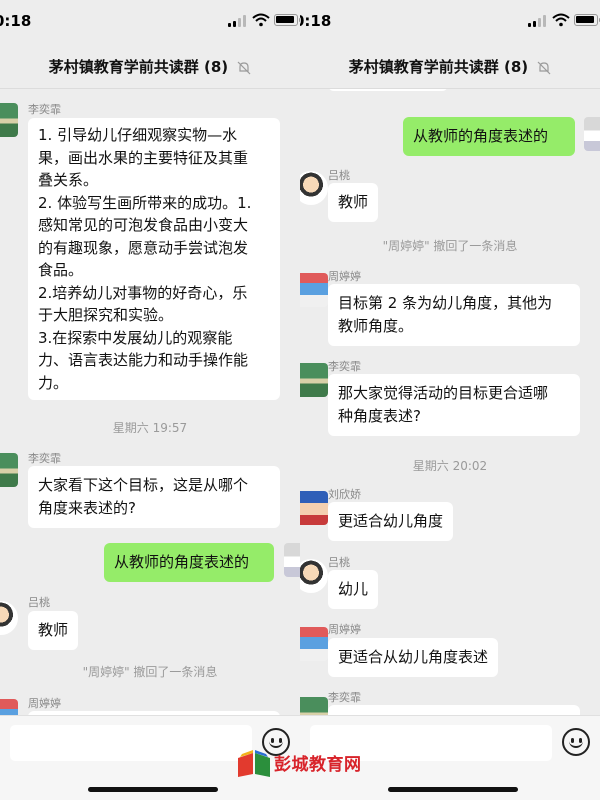 Image resolution: width=600 pixels, height=800 pixels. I want to click on emoji-icon, so click(576, 742).